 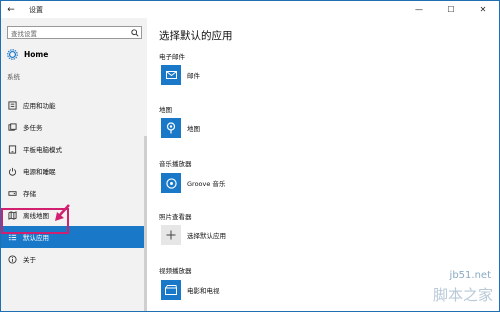 What do you see at coordinates (12, 259) in the screenshot?
I see `info-icon` at bounding box center [12, 259].